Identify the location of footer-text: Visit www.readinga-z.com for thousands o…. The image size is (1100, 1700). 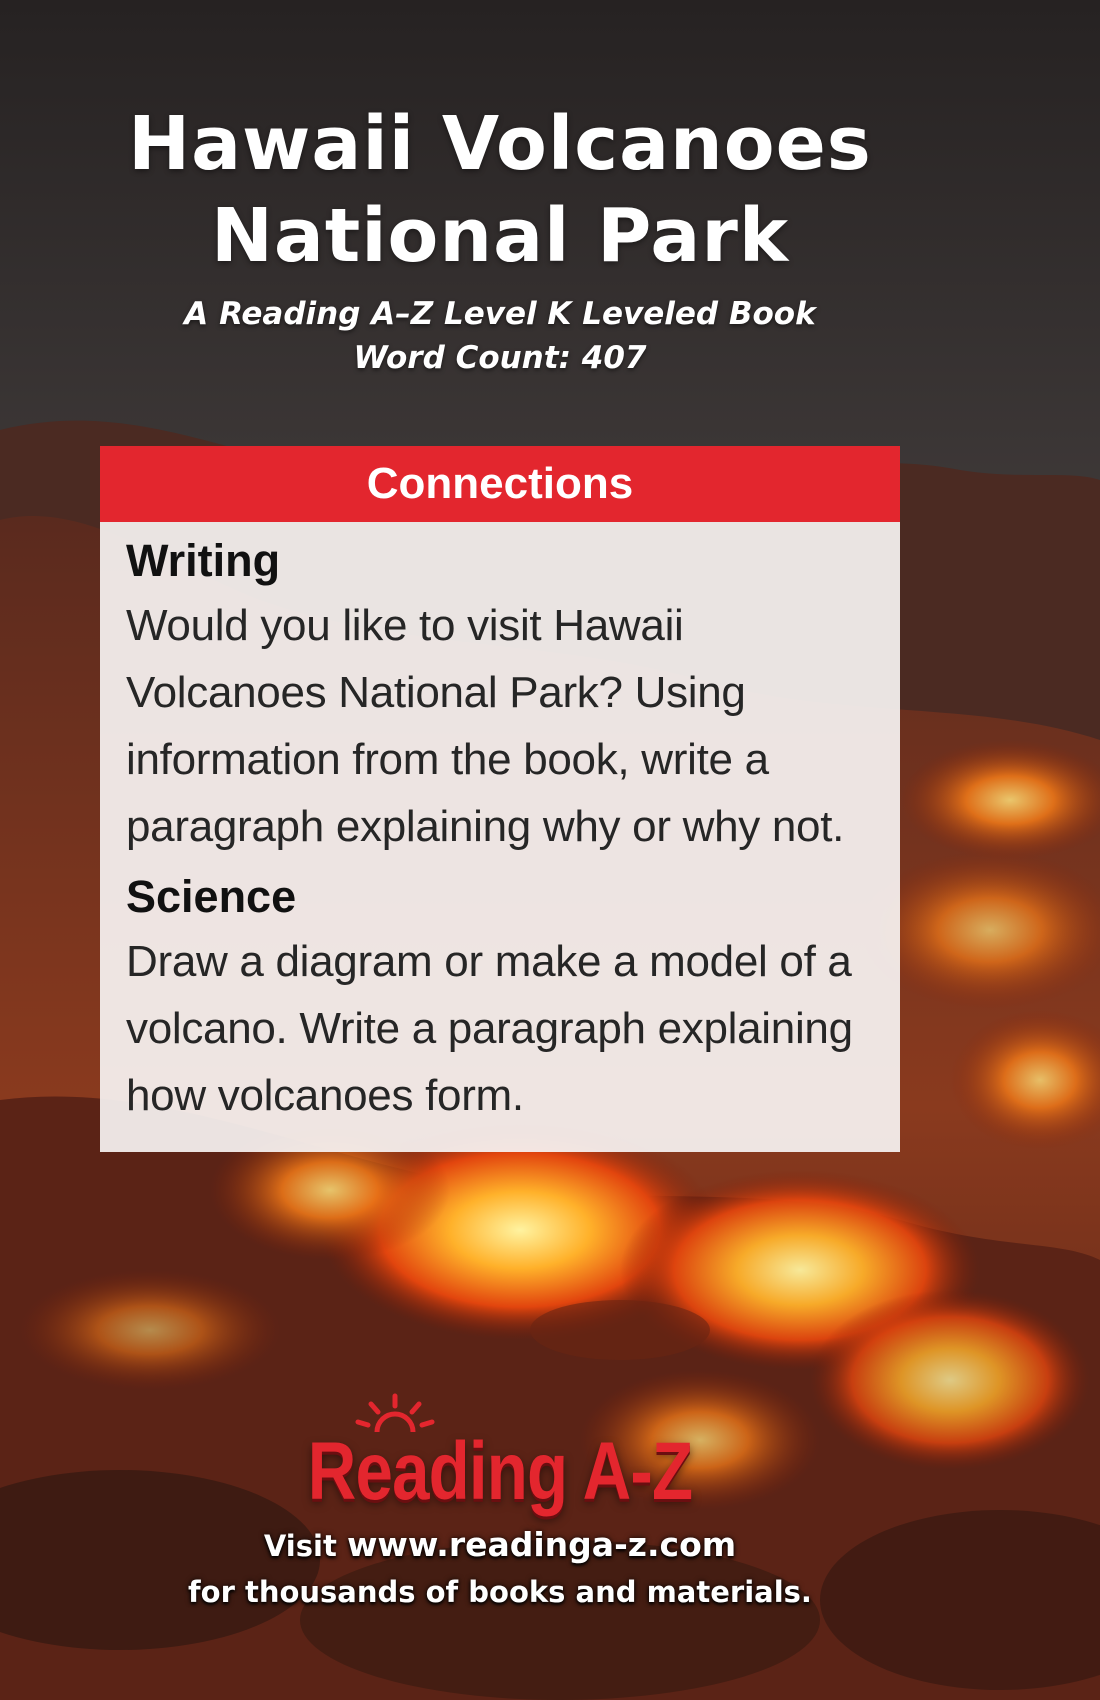
(500, 1568).